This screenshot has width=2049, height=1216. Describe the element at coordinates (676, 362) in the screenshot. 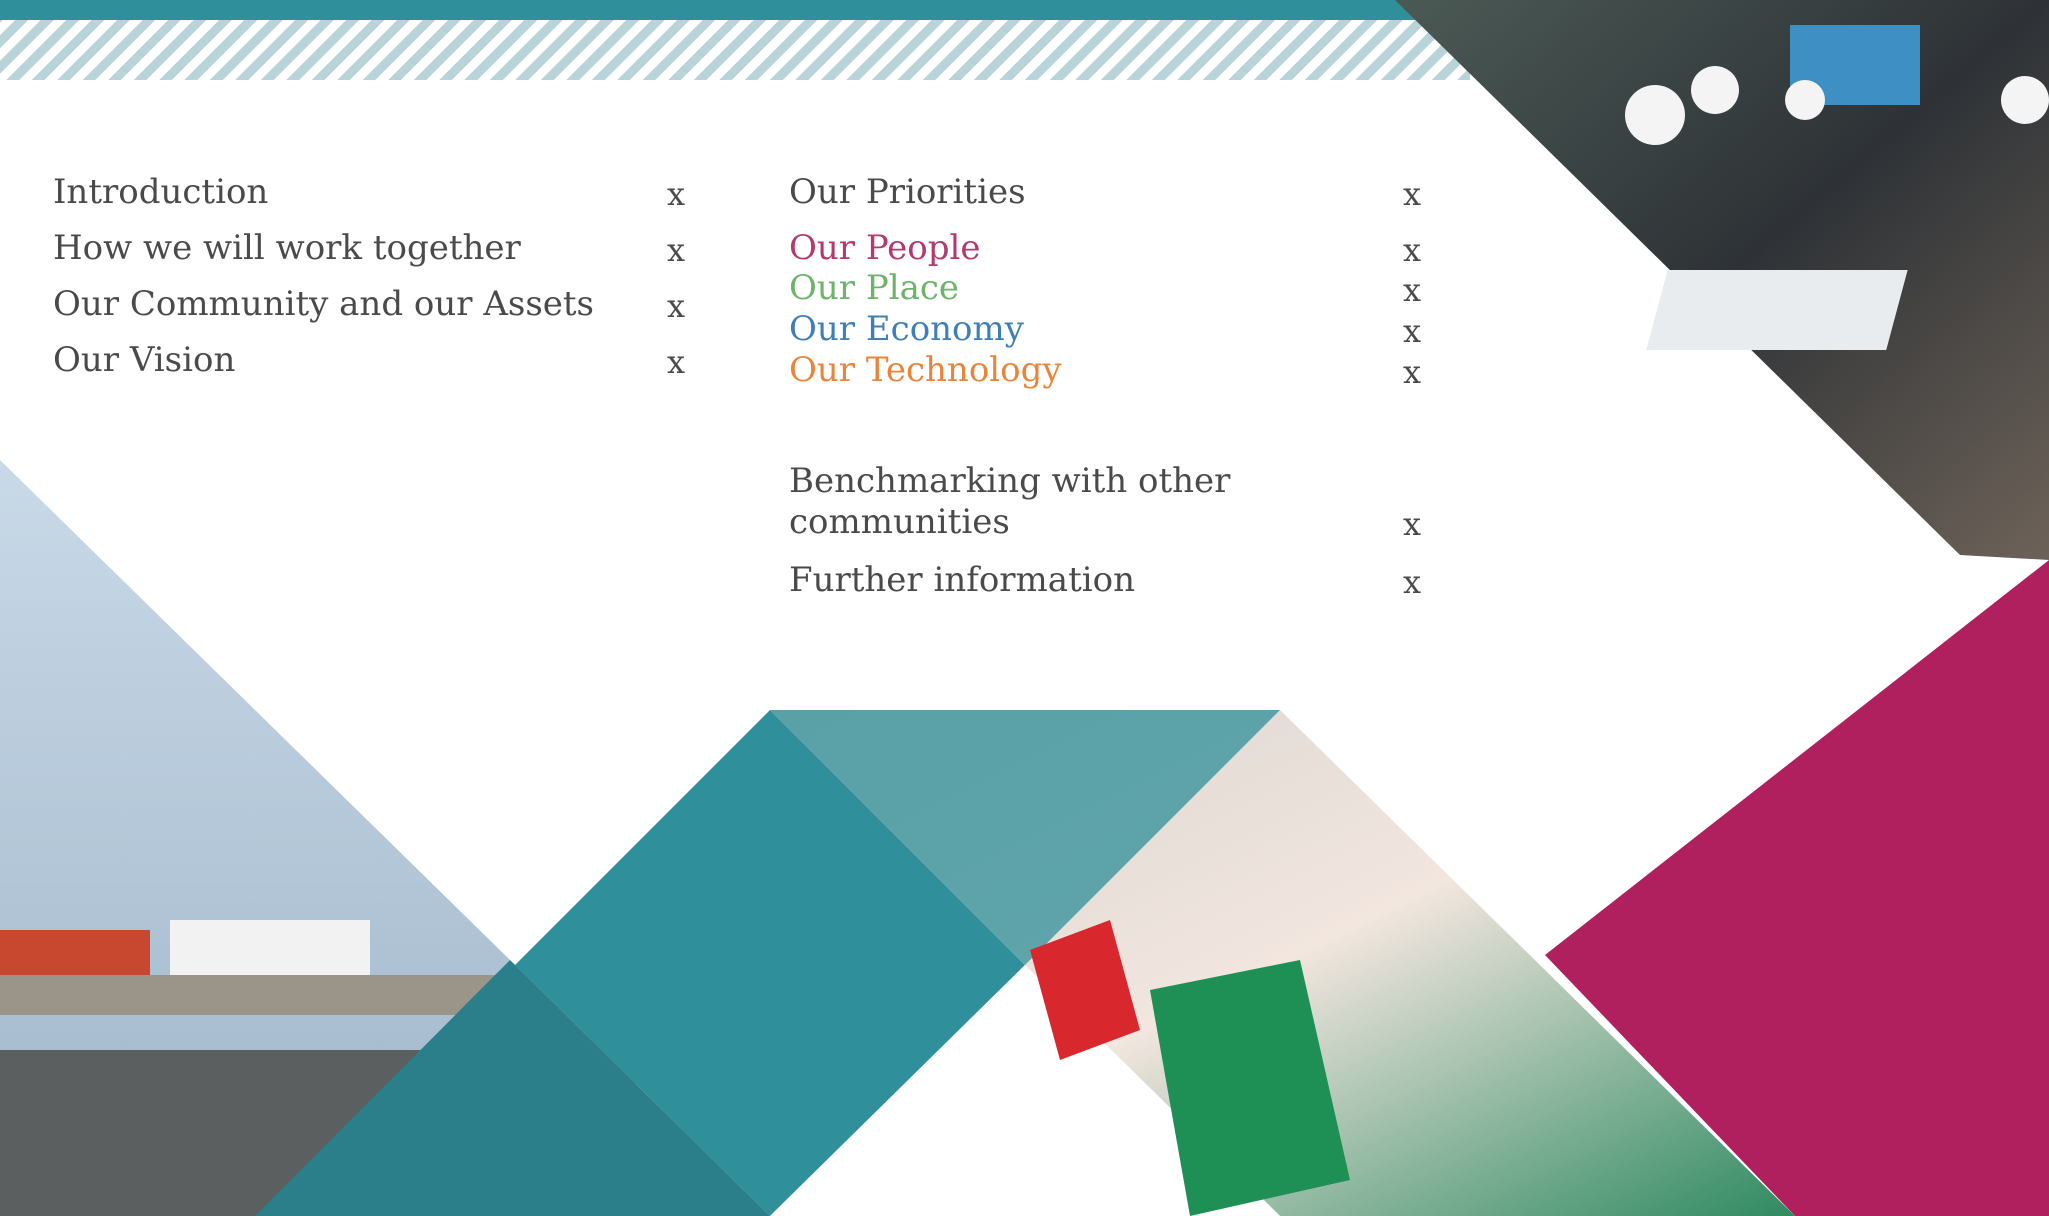

I see `toc-vision-marker: x` at that location.